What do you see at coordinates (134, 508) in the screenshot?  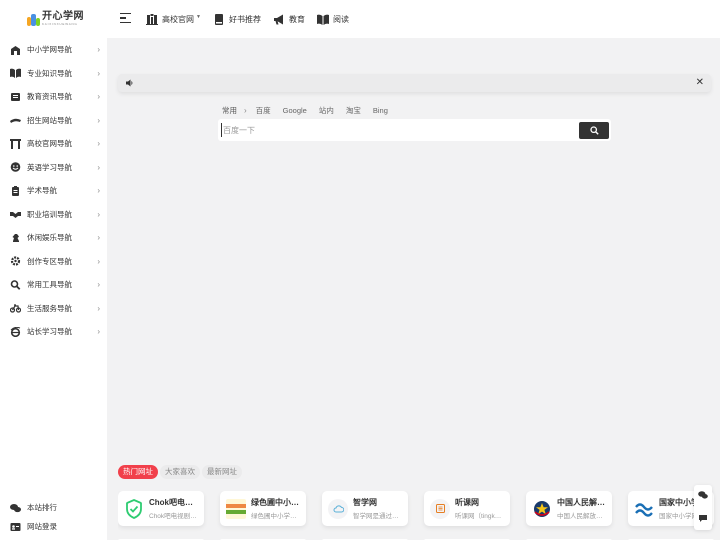 I see `shield-check-icon` at bounding box center [134, 508].